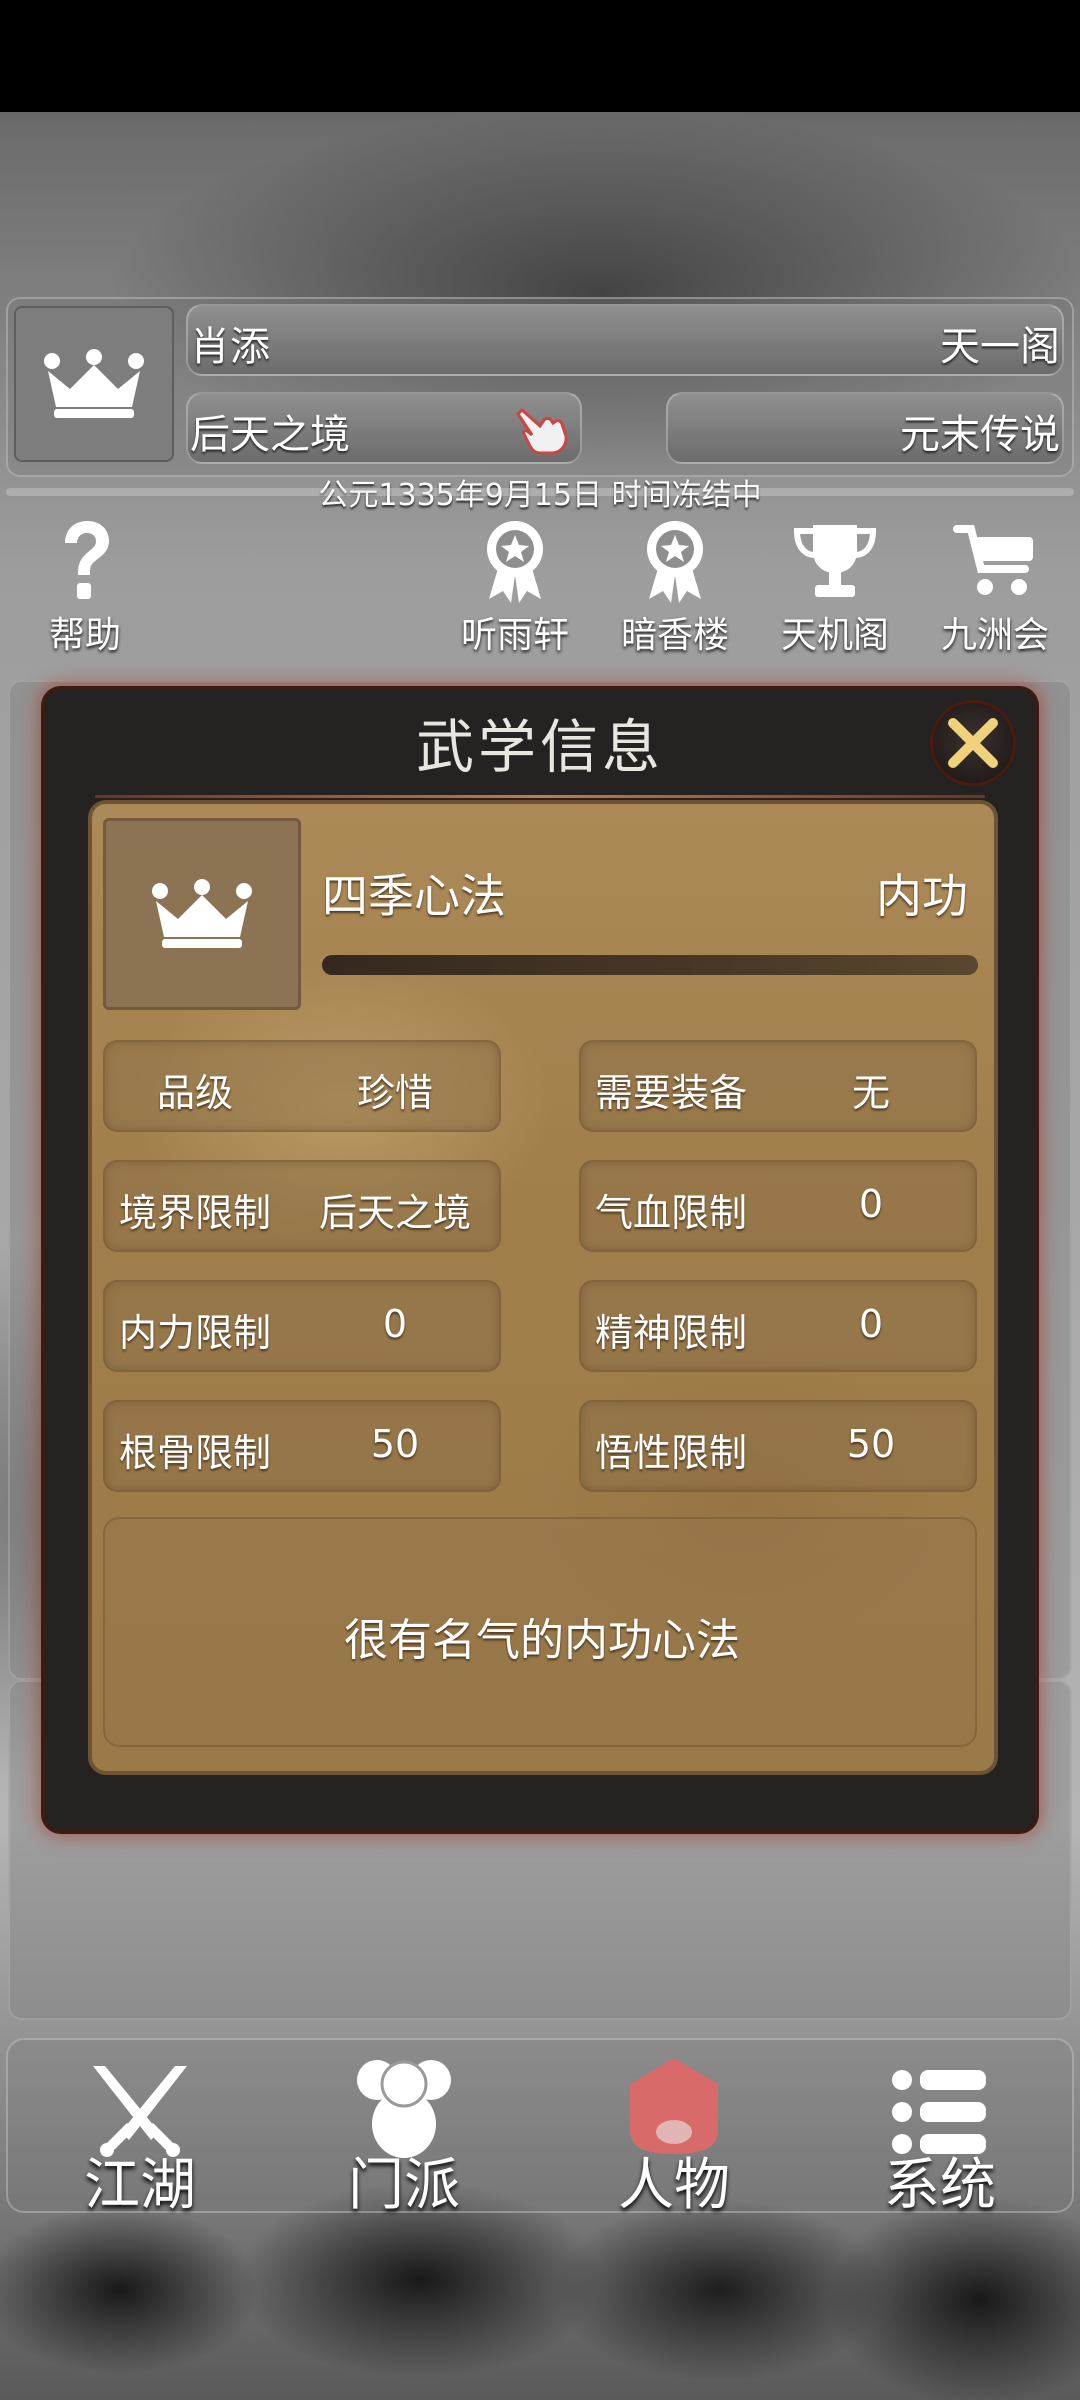 The height and width of the screenshot is (2400, 1080). I want to click on skill-icon-box, so click(202, 914).